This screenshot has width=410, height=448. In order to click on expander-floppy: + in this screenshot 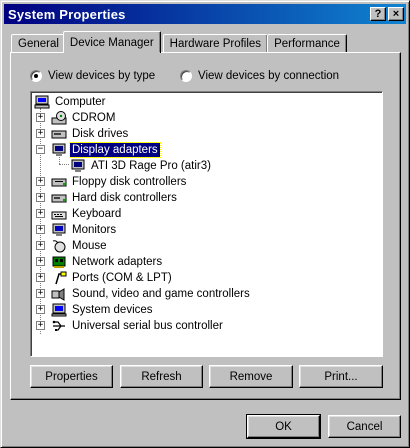, I will do `click(40, 181)`.